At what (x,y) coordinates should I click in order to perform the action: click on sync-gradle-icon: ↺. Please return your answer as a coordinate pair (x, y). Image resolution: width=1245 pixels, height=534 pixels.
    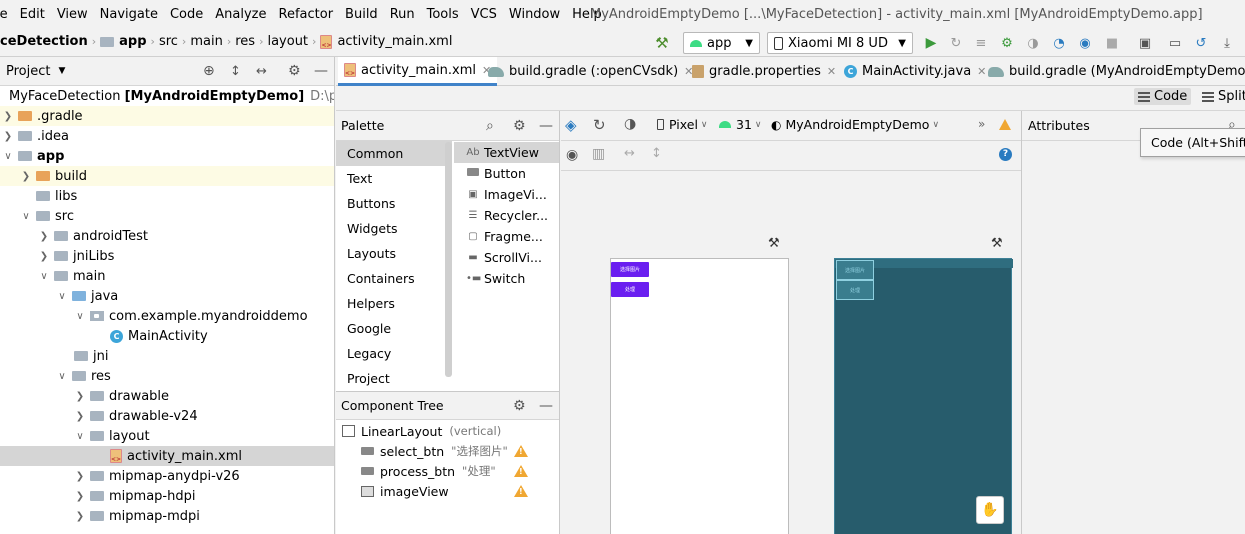
    Looking at the image, I should click on (1201, 43).